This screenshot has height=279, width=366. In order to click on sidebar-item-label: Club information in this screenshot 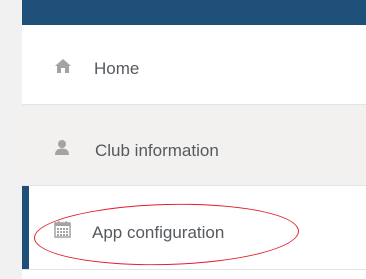, I will do `click(157, 150)`.